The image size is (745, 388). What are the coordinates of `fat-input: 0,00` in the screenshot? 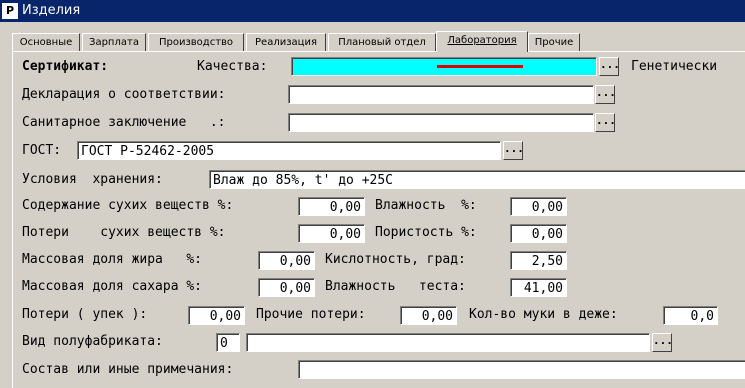 It's located at (286, 260).